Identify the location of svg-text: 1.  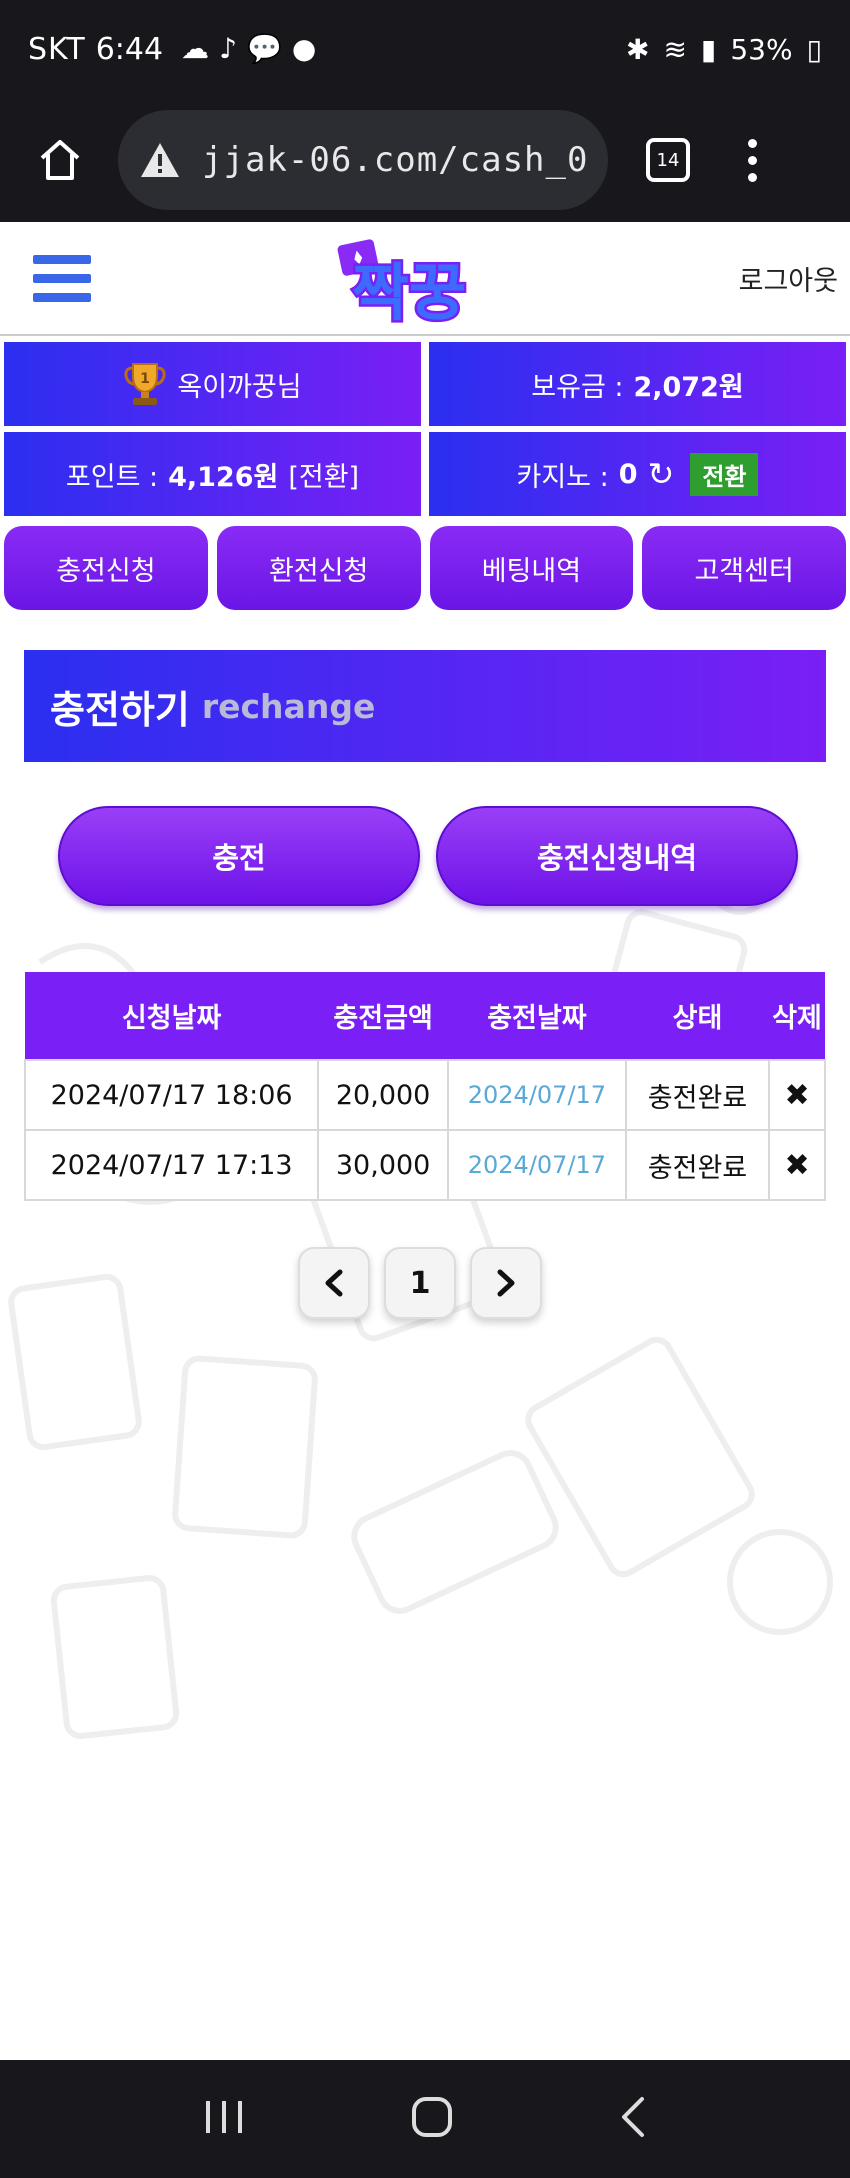
(146, 379).